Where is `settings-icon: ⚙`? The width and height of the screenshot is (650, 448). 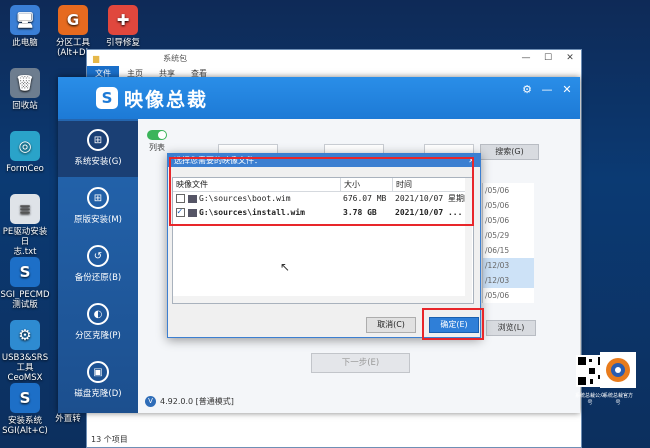
settings-icon: ⚙ is located at coordinates (527, 89).